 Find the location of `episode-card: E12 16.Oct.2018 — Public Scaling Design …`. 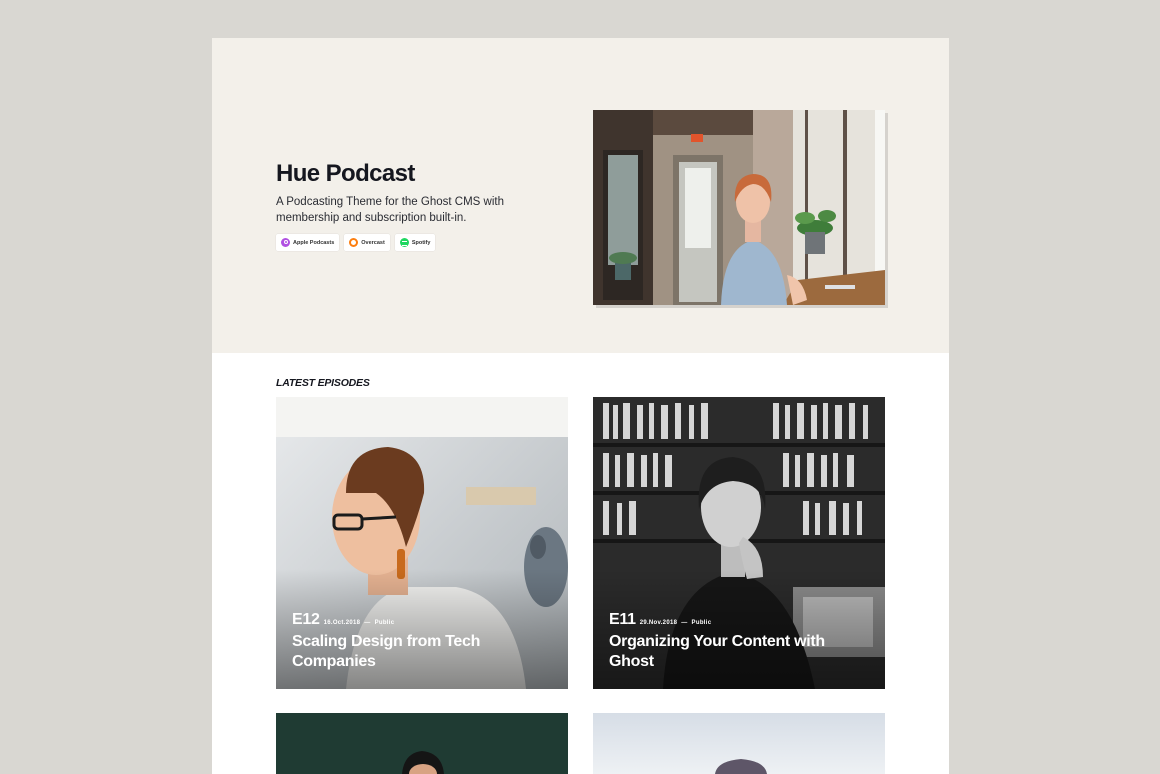

episode-card: E12 16.Oct.2018 — Public Scaling Design … is located at coordinates (422, 543).